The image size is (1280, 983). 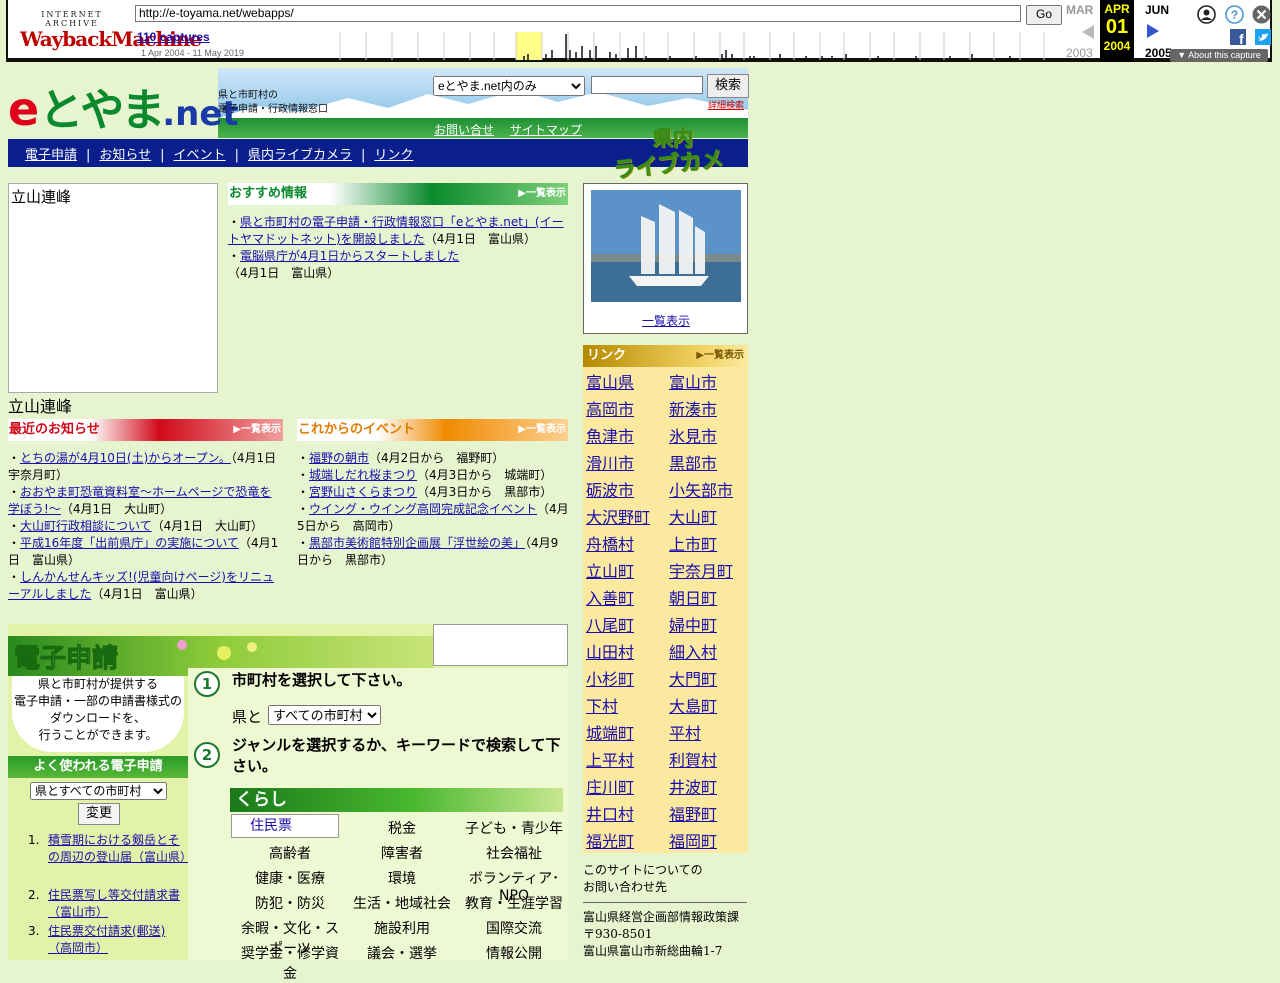 I want to click on prev-year-label: 2003, so click(x=1079, y=53).